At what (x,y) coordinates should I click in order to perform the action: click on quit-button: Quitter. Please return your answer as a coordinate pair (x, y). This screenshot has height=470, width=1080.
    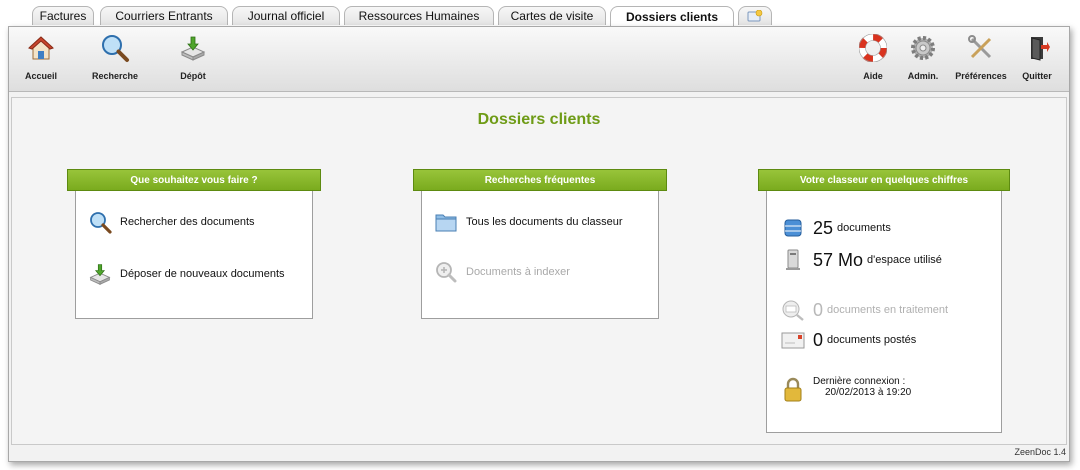
    Looking at the image, I should click on (1037, 60).